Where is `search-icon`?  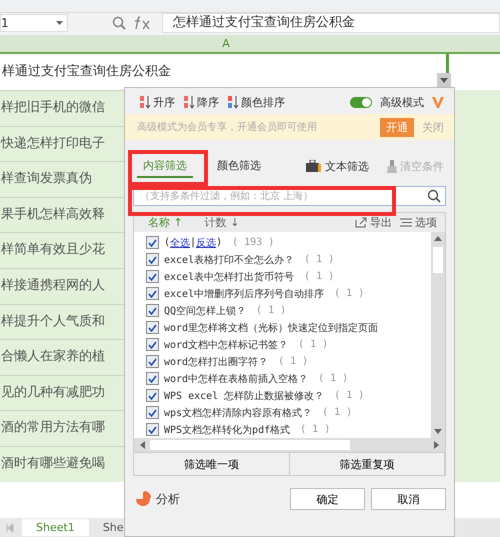
search-icon is located at coordinates (434, 196).